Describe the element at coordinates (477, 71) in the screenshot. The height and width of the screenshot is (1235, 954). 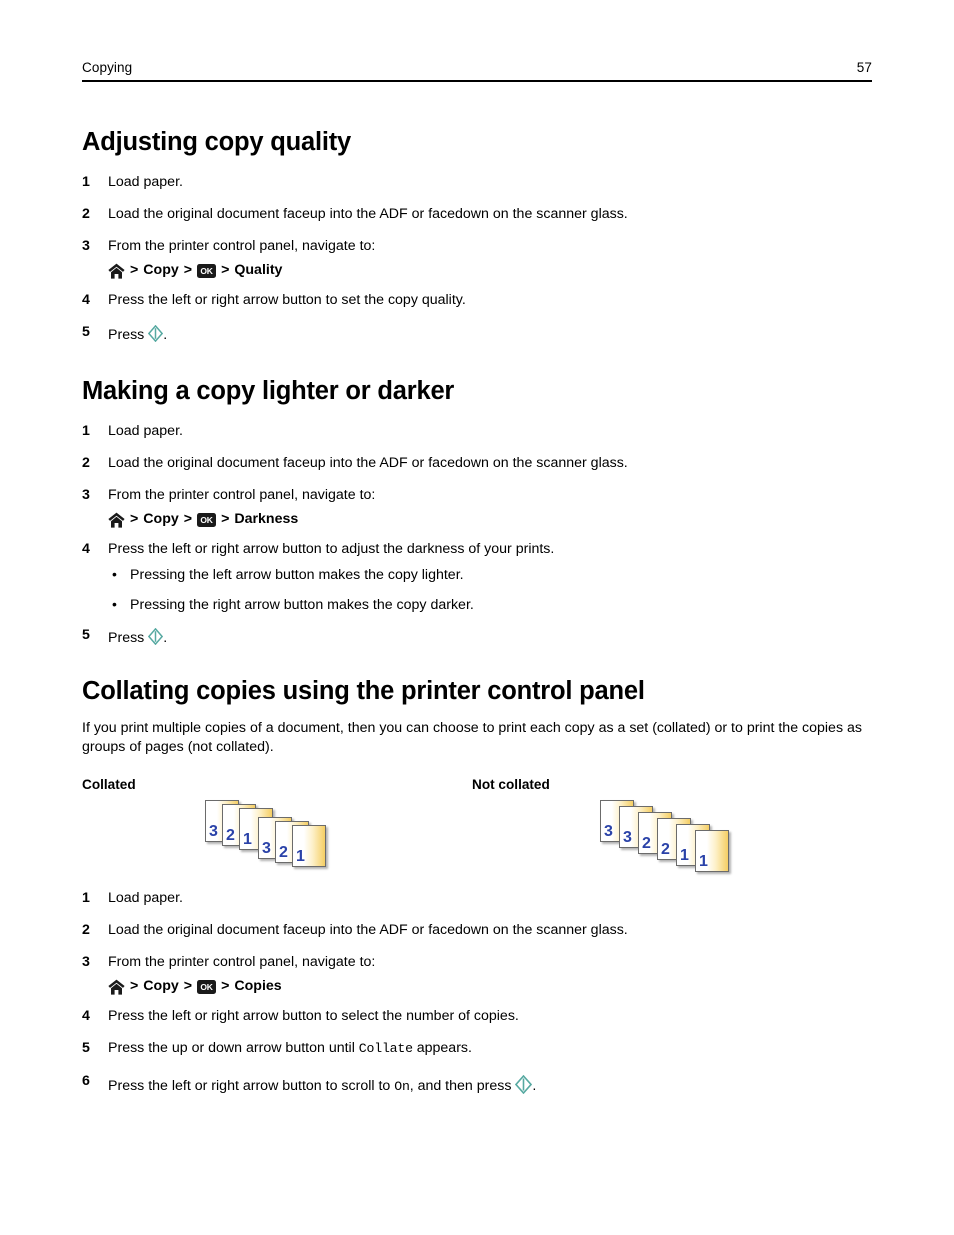
I see `running-header: Copying 57` at that location.